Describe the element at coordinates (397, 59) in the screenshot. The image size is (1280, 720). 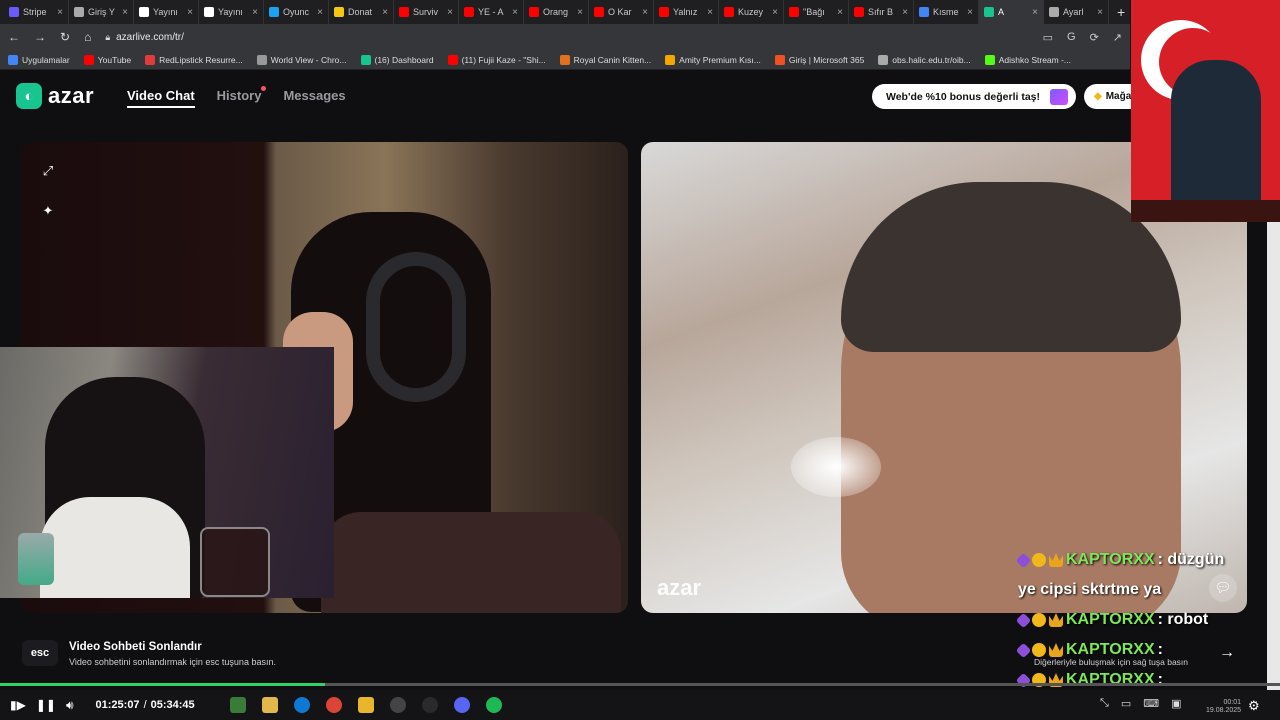
I see `bookmark-item: (16) Dashboard` at that location.